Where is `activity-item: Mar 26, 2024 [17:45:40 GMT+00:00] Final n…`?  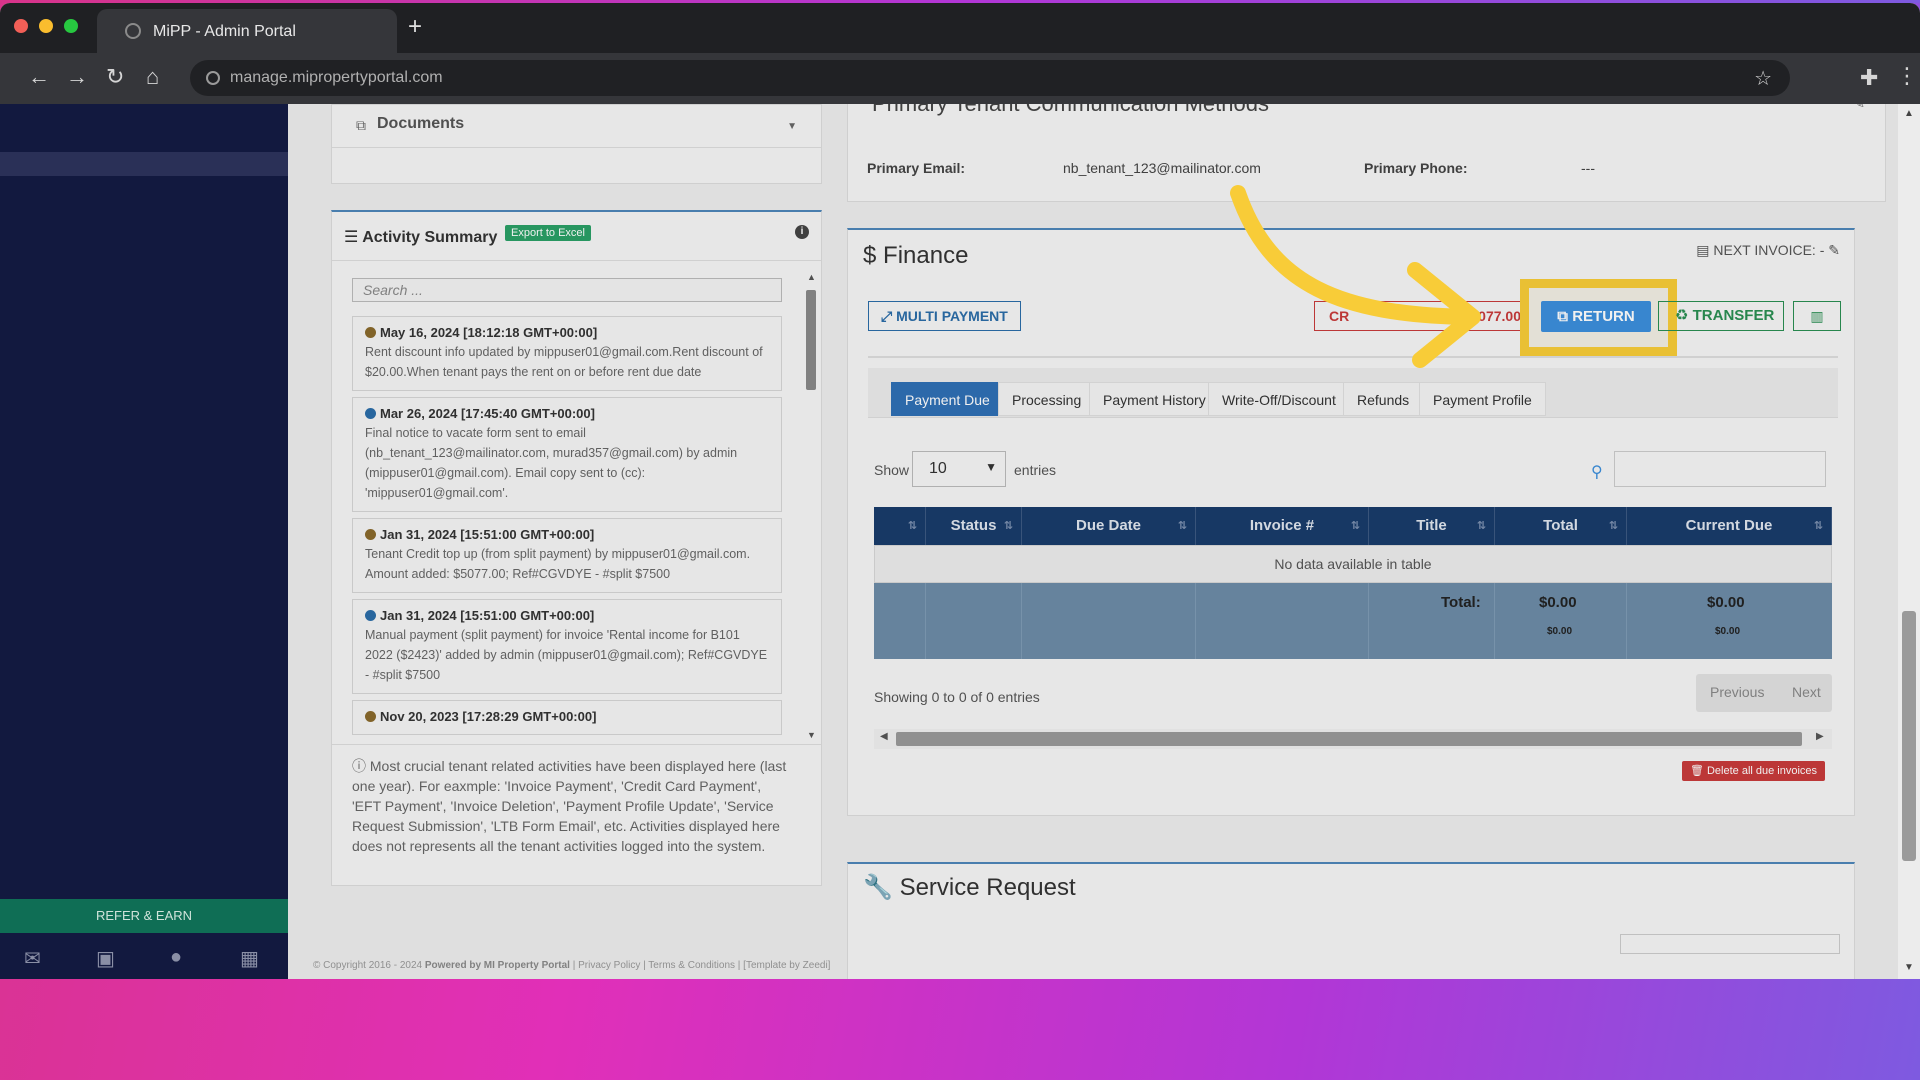 activity-item: Mar 26, 2024 [17:45:40 GMT+00:00] Final n… is located at coordinates (567, 454).